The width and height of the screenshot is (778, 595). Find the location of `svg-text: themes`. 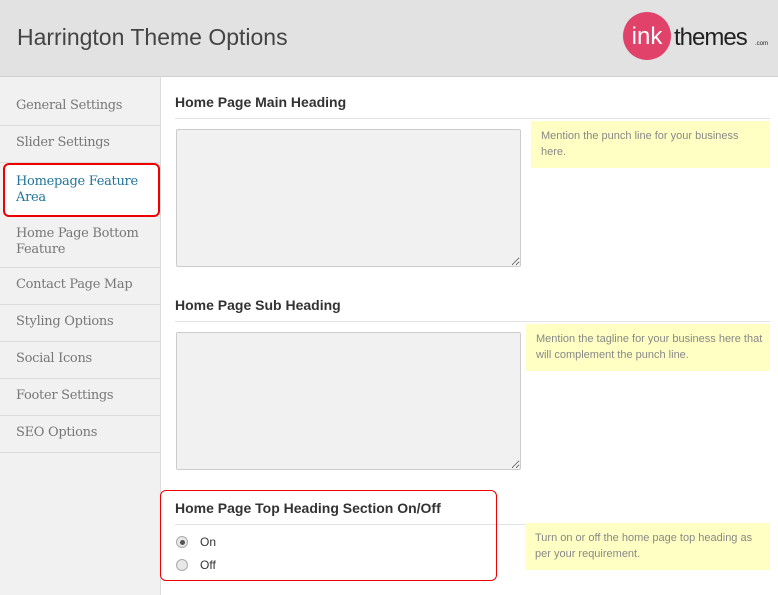

svg-text: themes is located at coordinates (711, 37).